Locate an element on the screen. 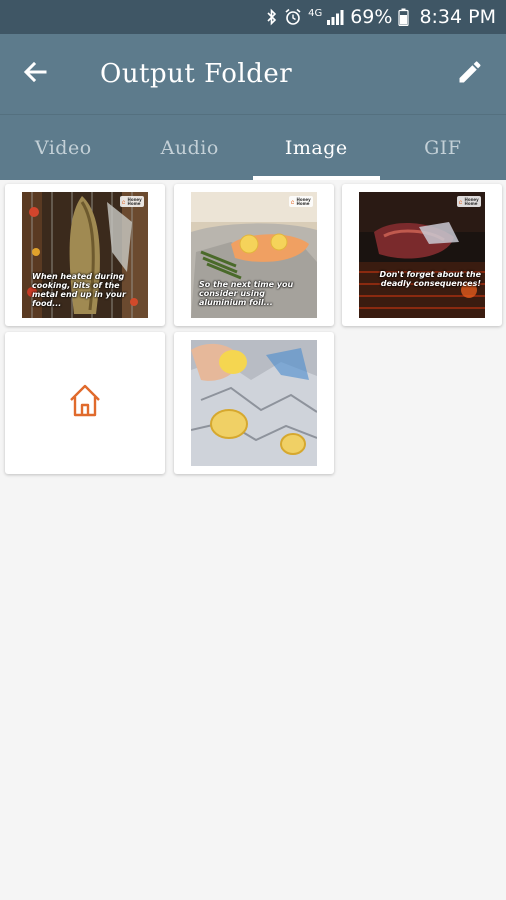 This screenshot has width=506, height=900. tab-gif: GIF is located at coordinates (443, 147).